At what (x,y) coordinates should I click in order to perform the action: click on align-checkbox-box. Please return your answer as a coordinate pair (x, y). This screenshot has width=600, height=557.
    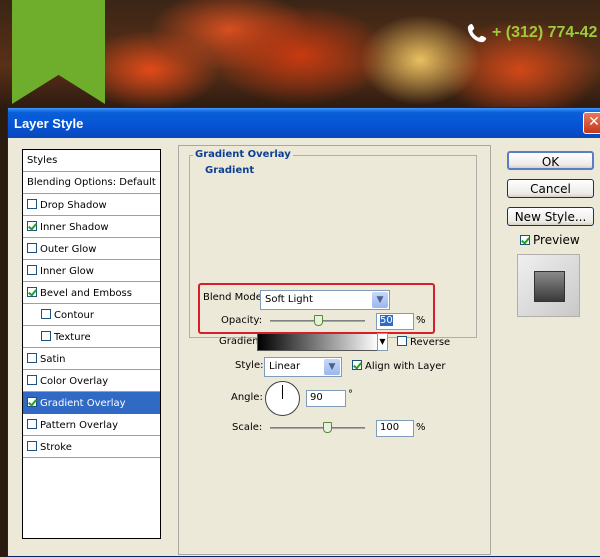
    Looking at the image, I should click on (357, 365).